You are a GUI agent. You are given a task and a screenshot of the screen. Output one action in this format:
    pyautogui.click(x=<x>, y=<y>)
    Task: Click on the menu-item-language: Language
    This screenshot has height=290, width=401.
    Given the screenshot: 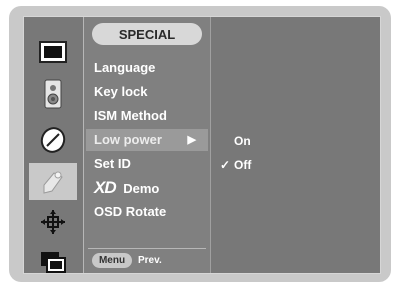 What is the action you would take?
    pyautogui.click(x=147, y=68)
    